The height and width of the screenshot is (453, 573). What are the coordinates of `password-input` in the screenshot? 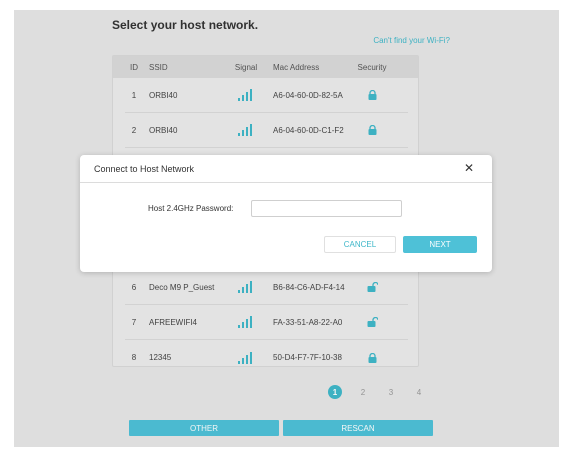 It's located at (326, 208).